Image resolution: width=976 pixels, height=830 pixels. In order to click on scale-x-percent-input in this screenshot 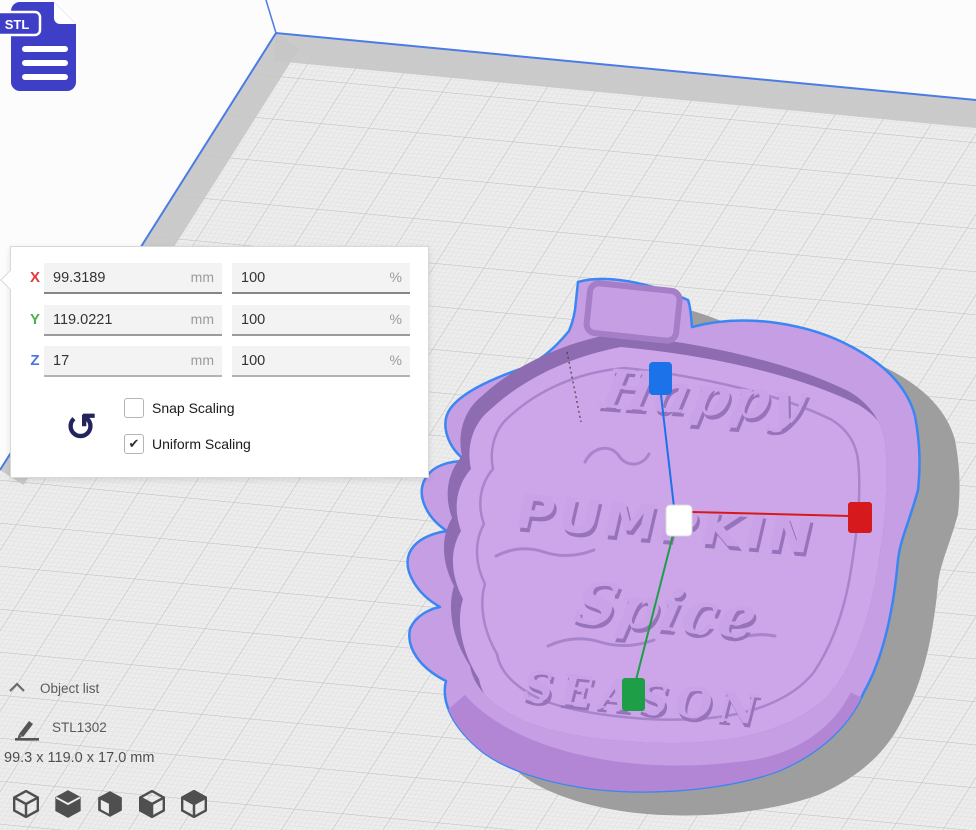, I will do `click(321, 277)`.